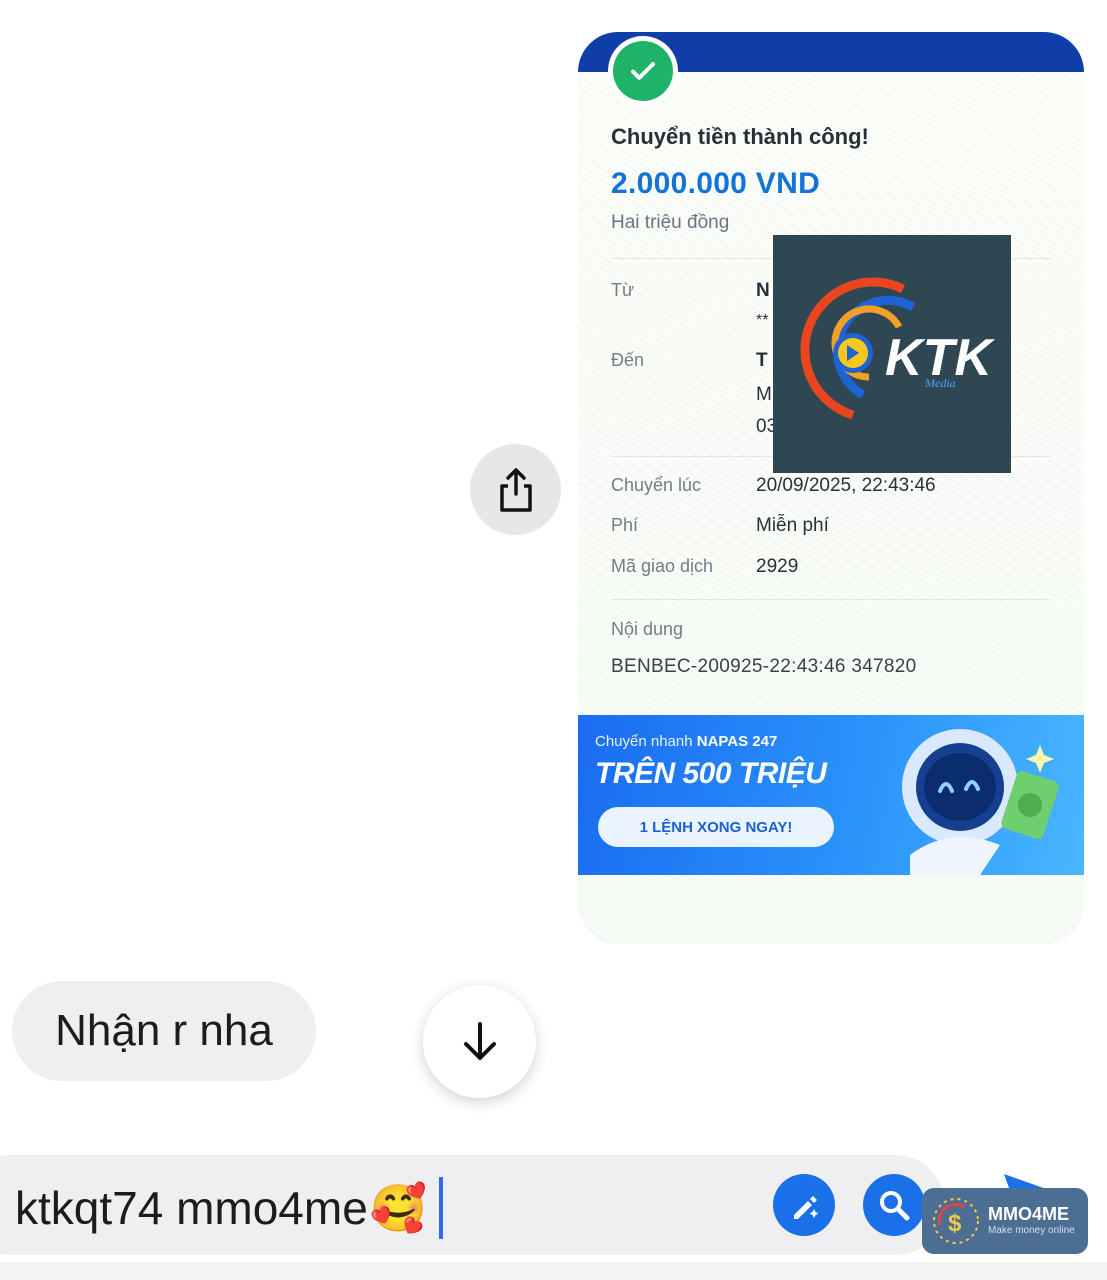 This screenshot has height=1280, width=1107. What do you see at coordinates (763, 290) in the screenshot?
I see `from-value: N` at bounding box center [763, 290].